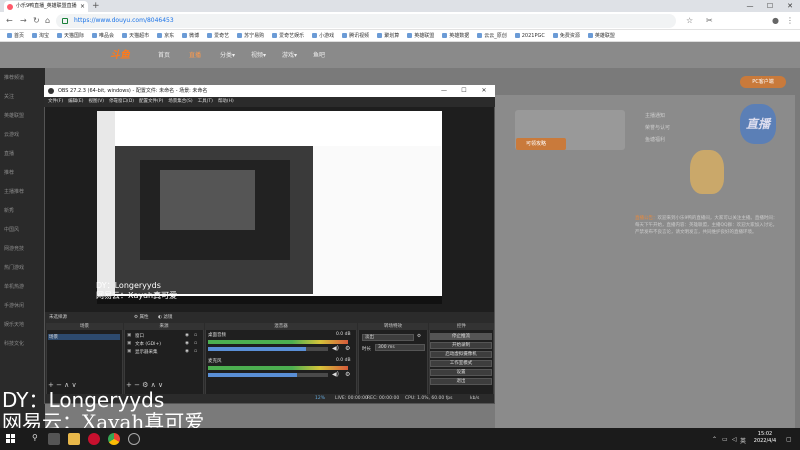 Image resolution: width=800 pixels, height=450 pixels. I want to click on bookmark-item: 淘宝, so click(40, 35).